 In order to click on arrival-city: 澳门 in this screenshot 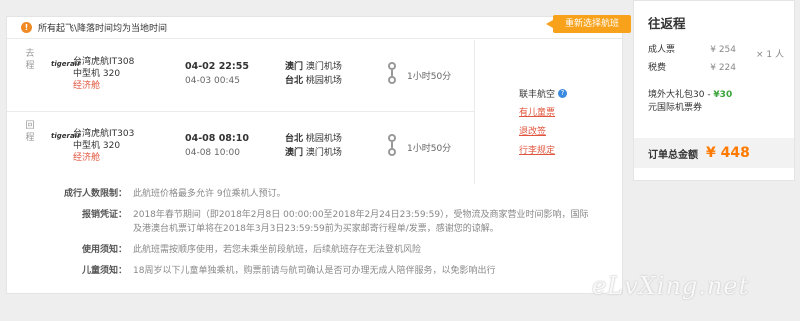, I will do `click(294, 153)`.